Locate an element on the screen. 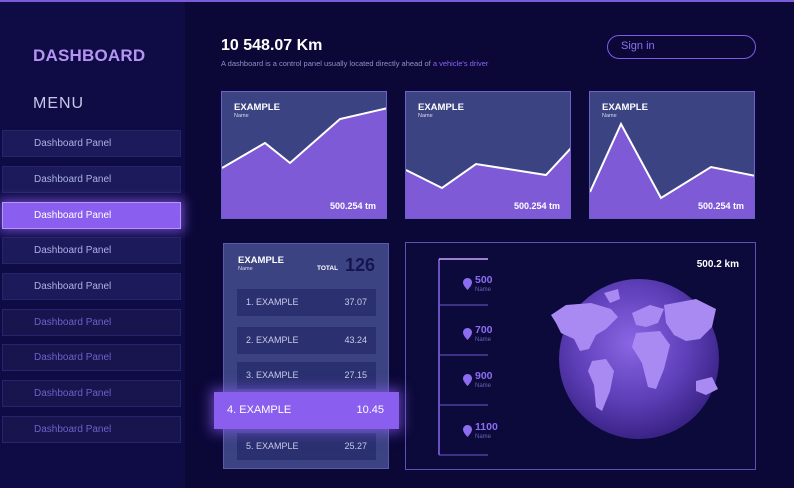 Image resolution: width=794 pixels, height=488 pixels. row-label: 4. EXAMPLE is located at coordinates (259, 410).